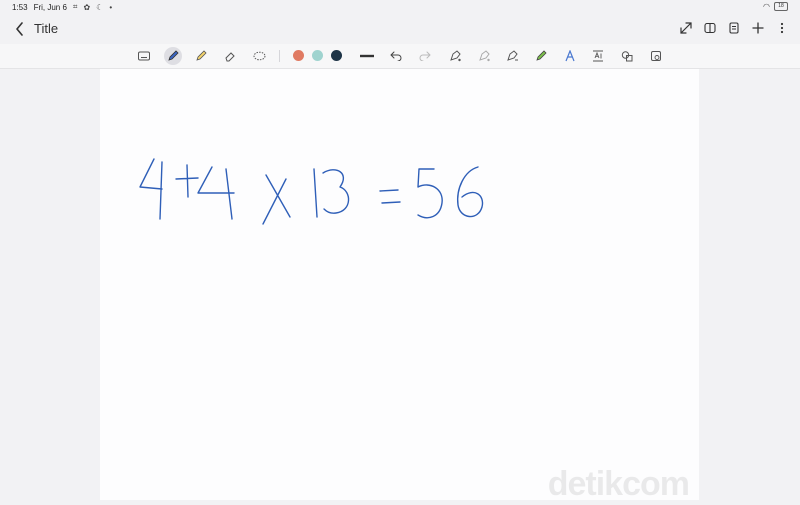 This screenshot has height=505, width=800. What do you see at coordinates (87, 7) in the screenshot?
I see `app-notification-icon: ✿` at bounding box center [87, 7].